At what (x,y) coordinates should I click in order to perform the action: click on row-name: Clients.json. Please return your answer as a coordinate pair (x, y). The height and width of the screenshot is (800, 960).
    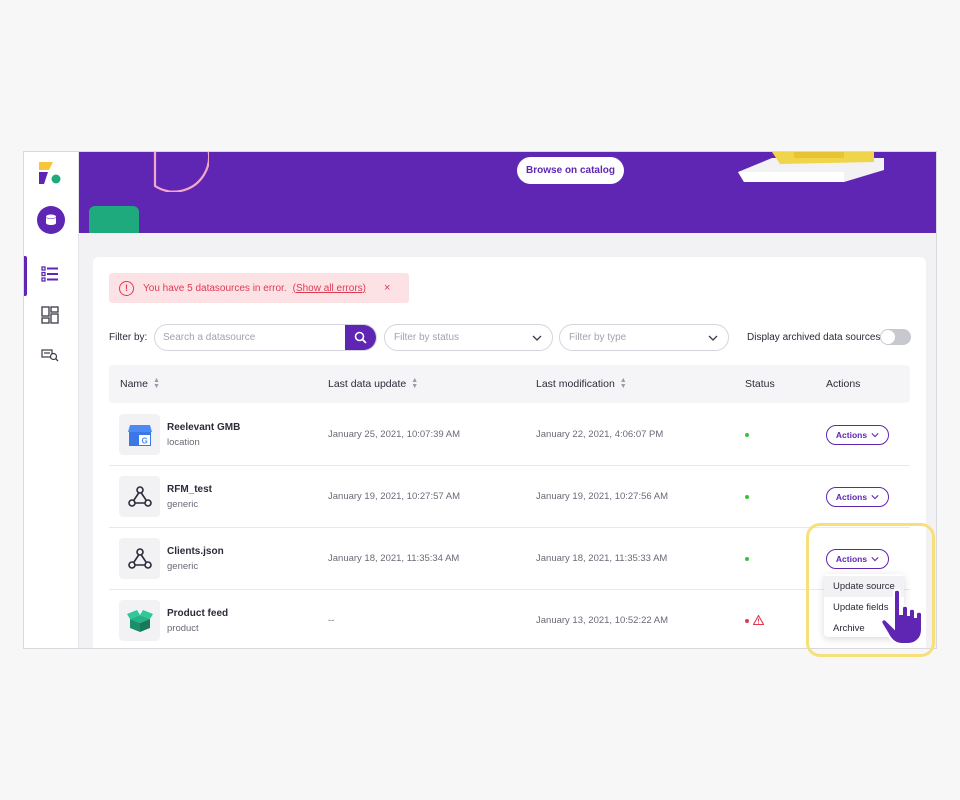
    Looking at the image, I should click on (195, 551).